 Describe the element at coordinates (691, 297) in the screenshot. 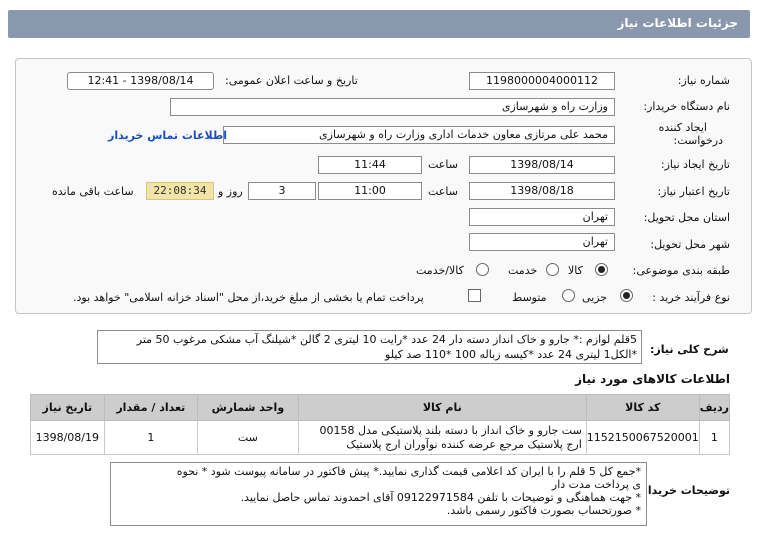

I see `process-label: نوع فرآیند خرید :` at that location.